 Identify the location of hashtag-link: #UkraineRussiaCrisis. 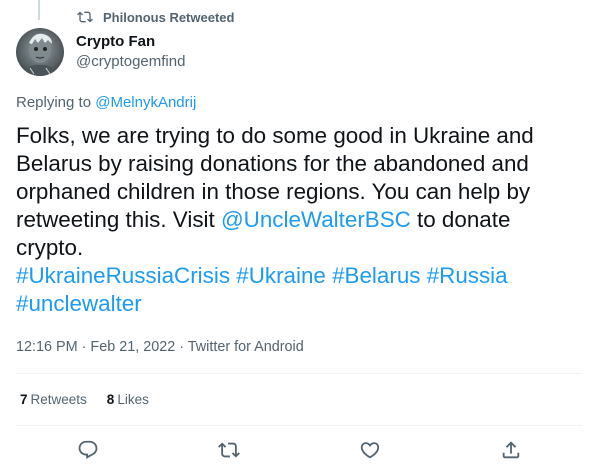
(123, 275).